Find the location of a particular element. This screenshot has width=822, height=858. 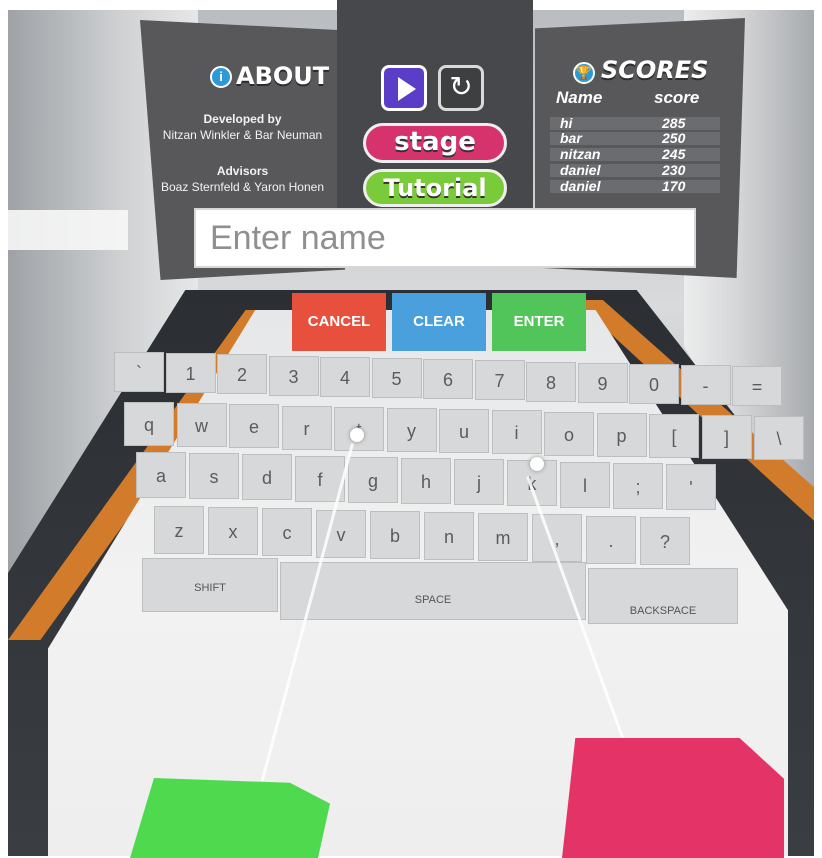

key: q is located at coordinates (149, 424).